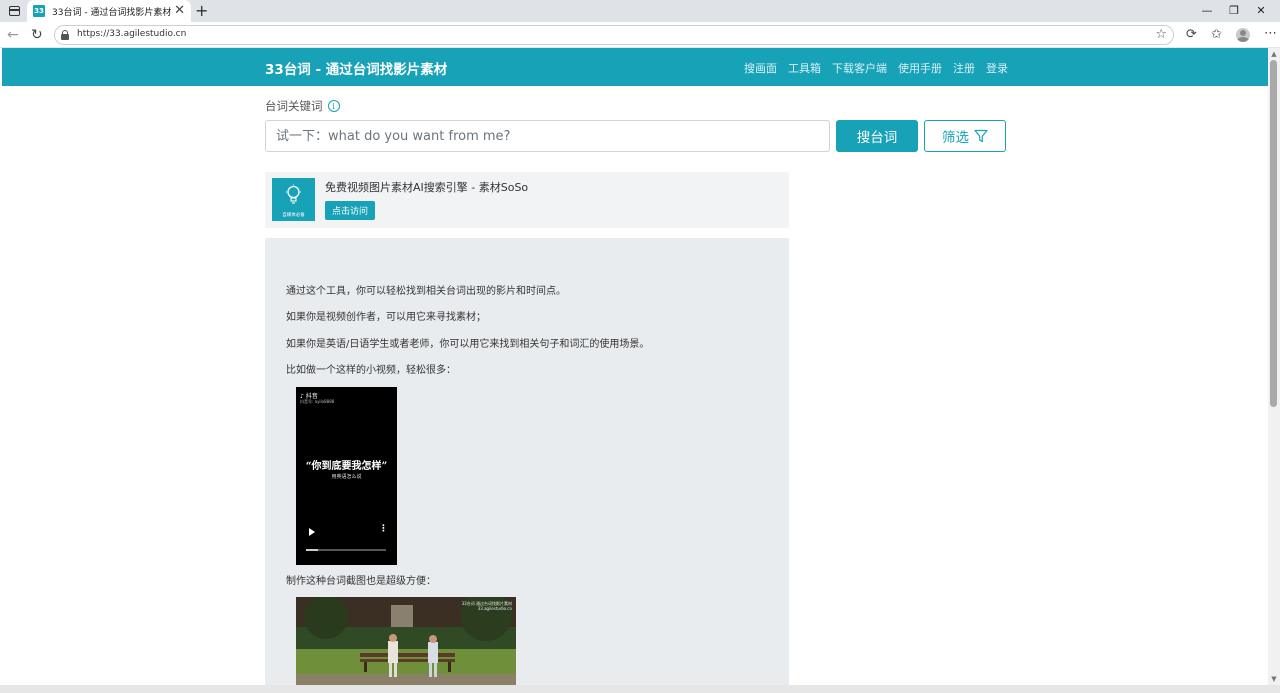  Describe the element at coordinates (293, 194) in the screenshot. I see `lightbulb-icon` at that location.